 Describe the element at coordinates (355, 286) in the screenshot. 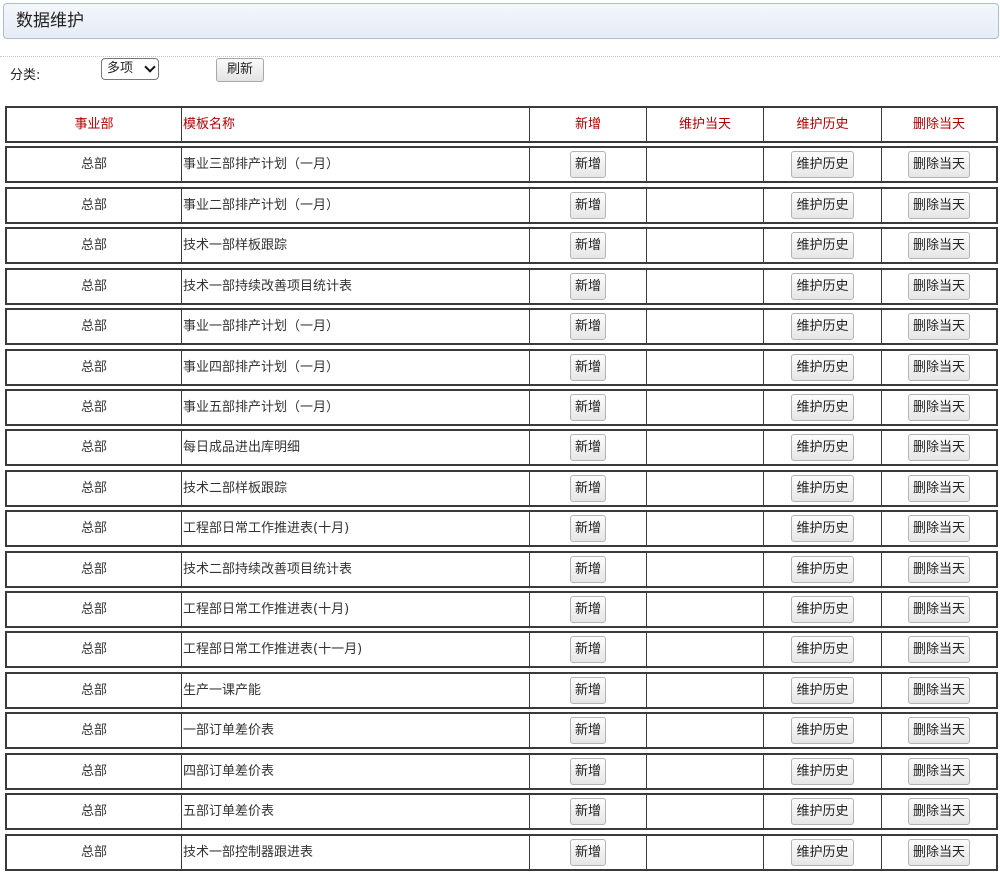

I see `template-name-cell: 技术一部持续改善项目统计表` at that location.